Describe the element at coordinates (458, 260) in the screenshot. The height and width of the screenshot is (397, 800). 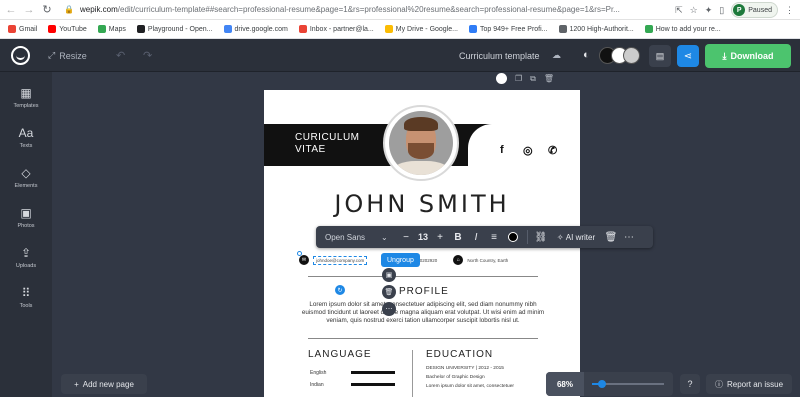
I see `location-icon: ⌂` at that location.